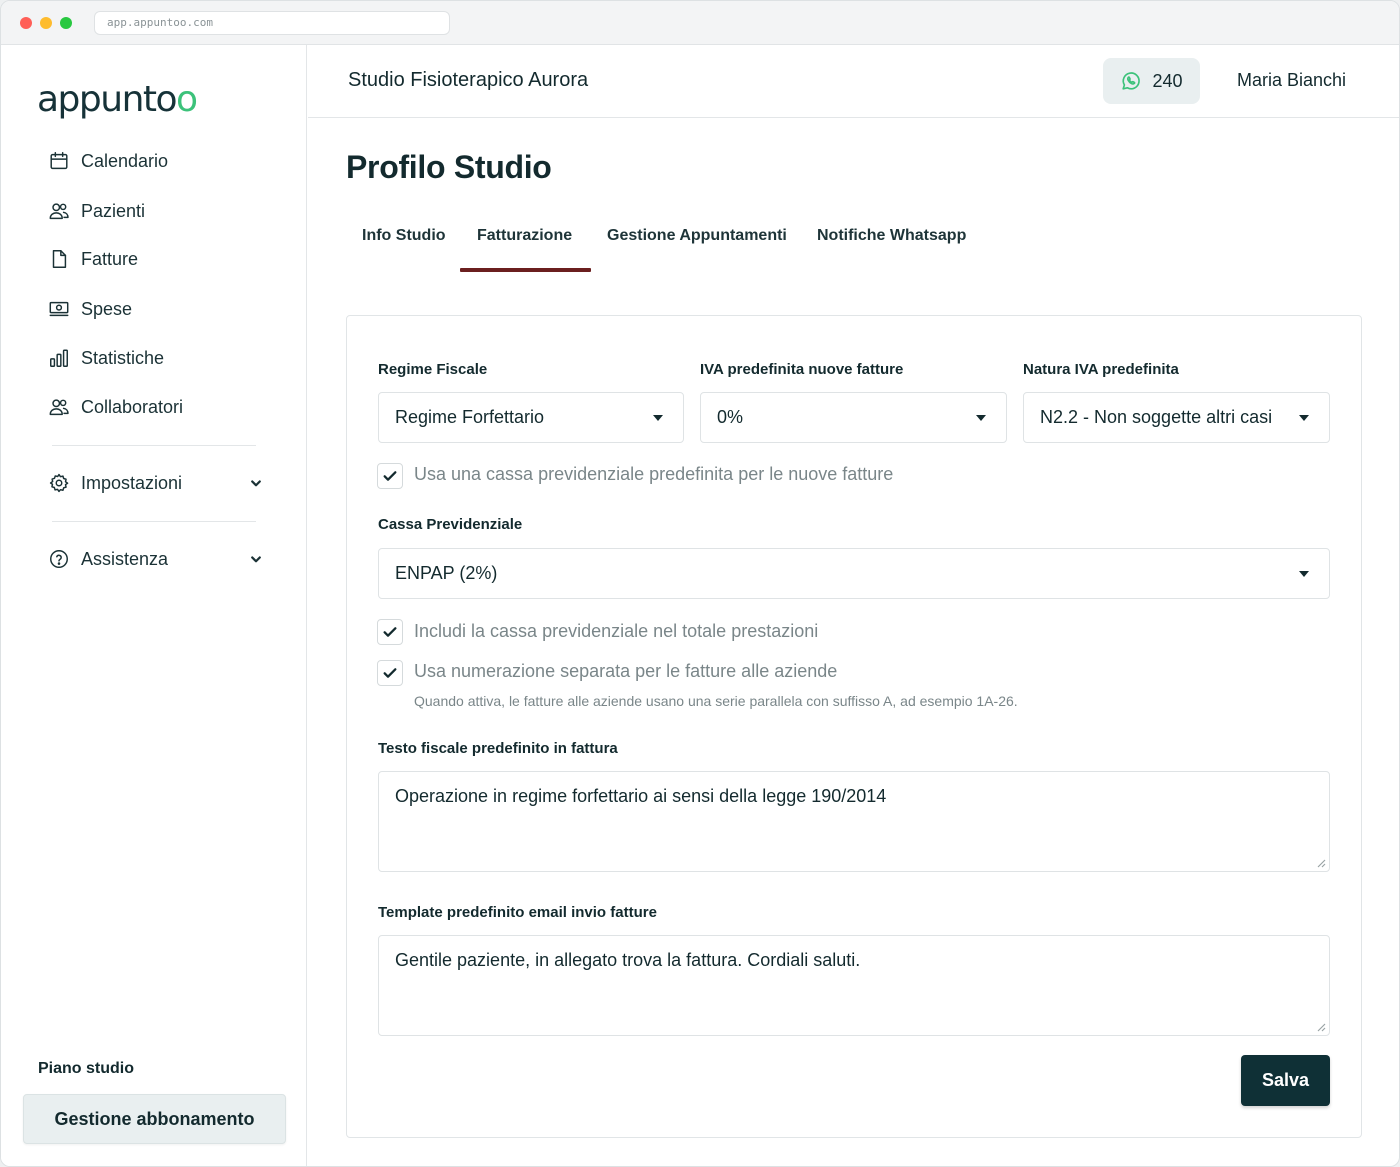 Image resolution: width=1400 pixels, height=1167 pixels. Describe the element at coordinates (132, 482) in the screenshot. I see `sidebar-item-label: Impostazioni` at that location.